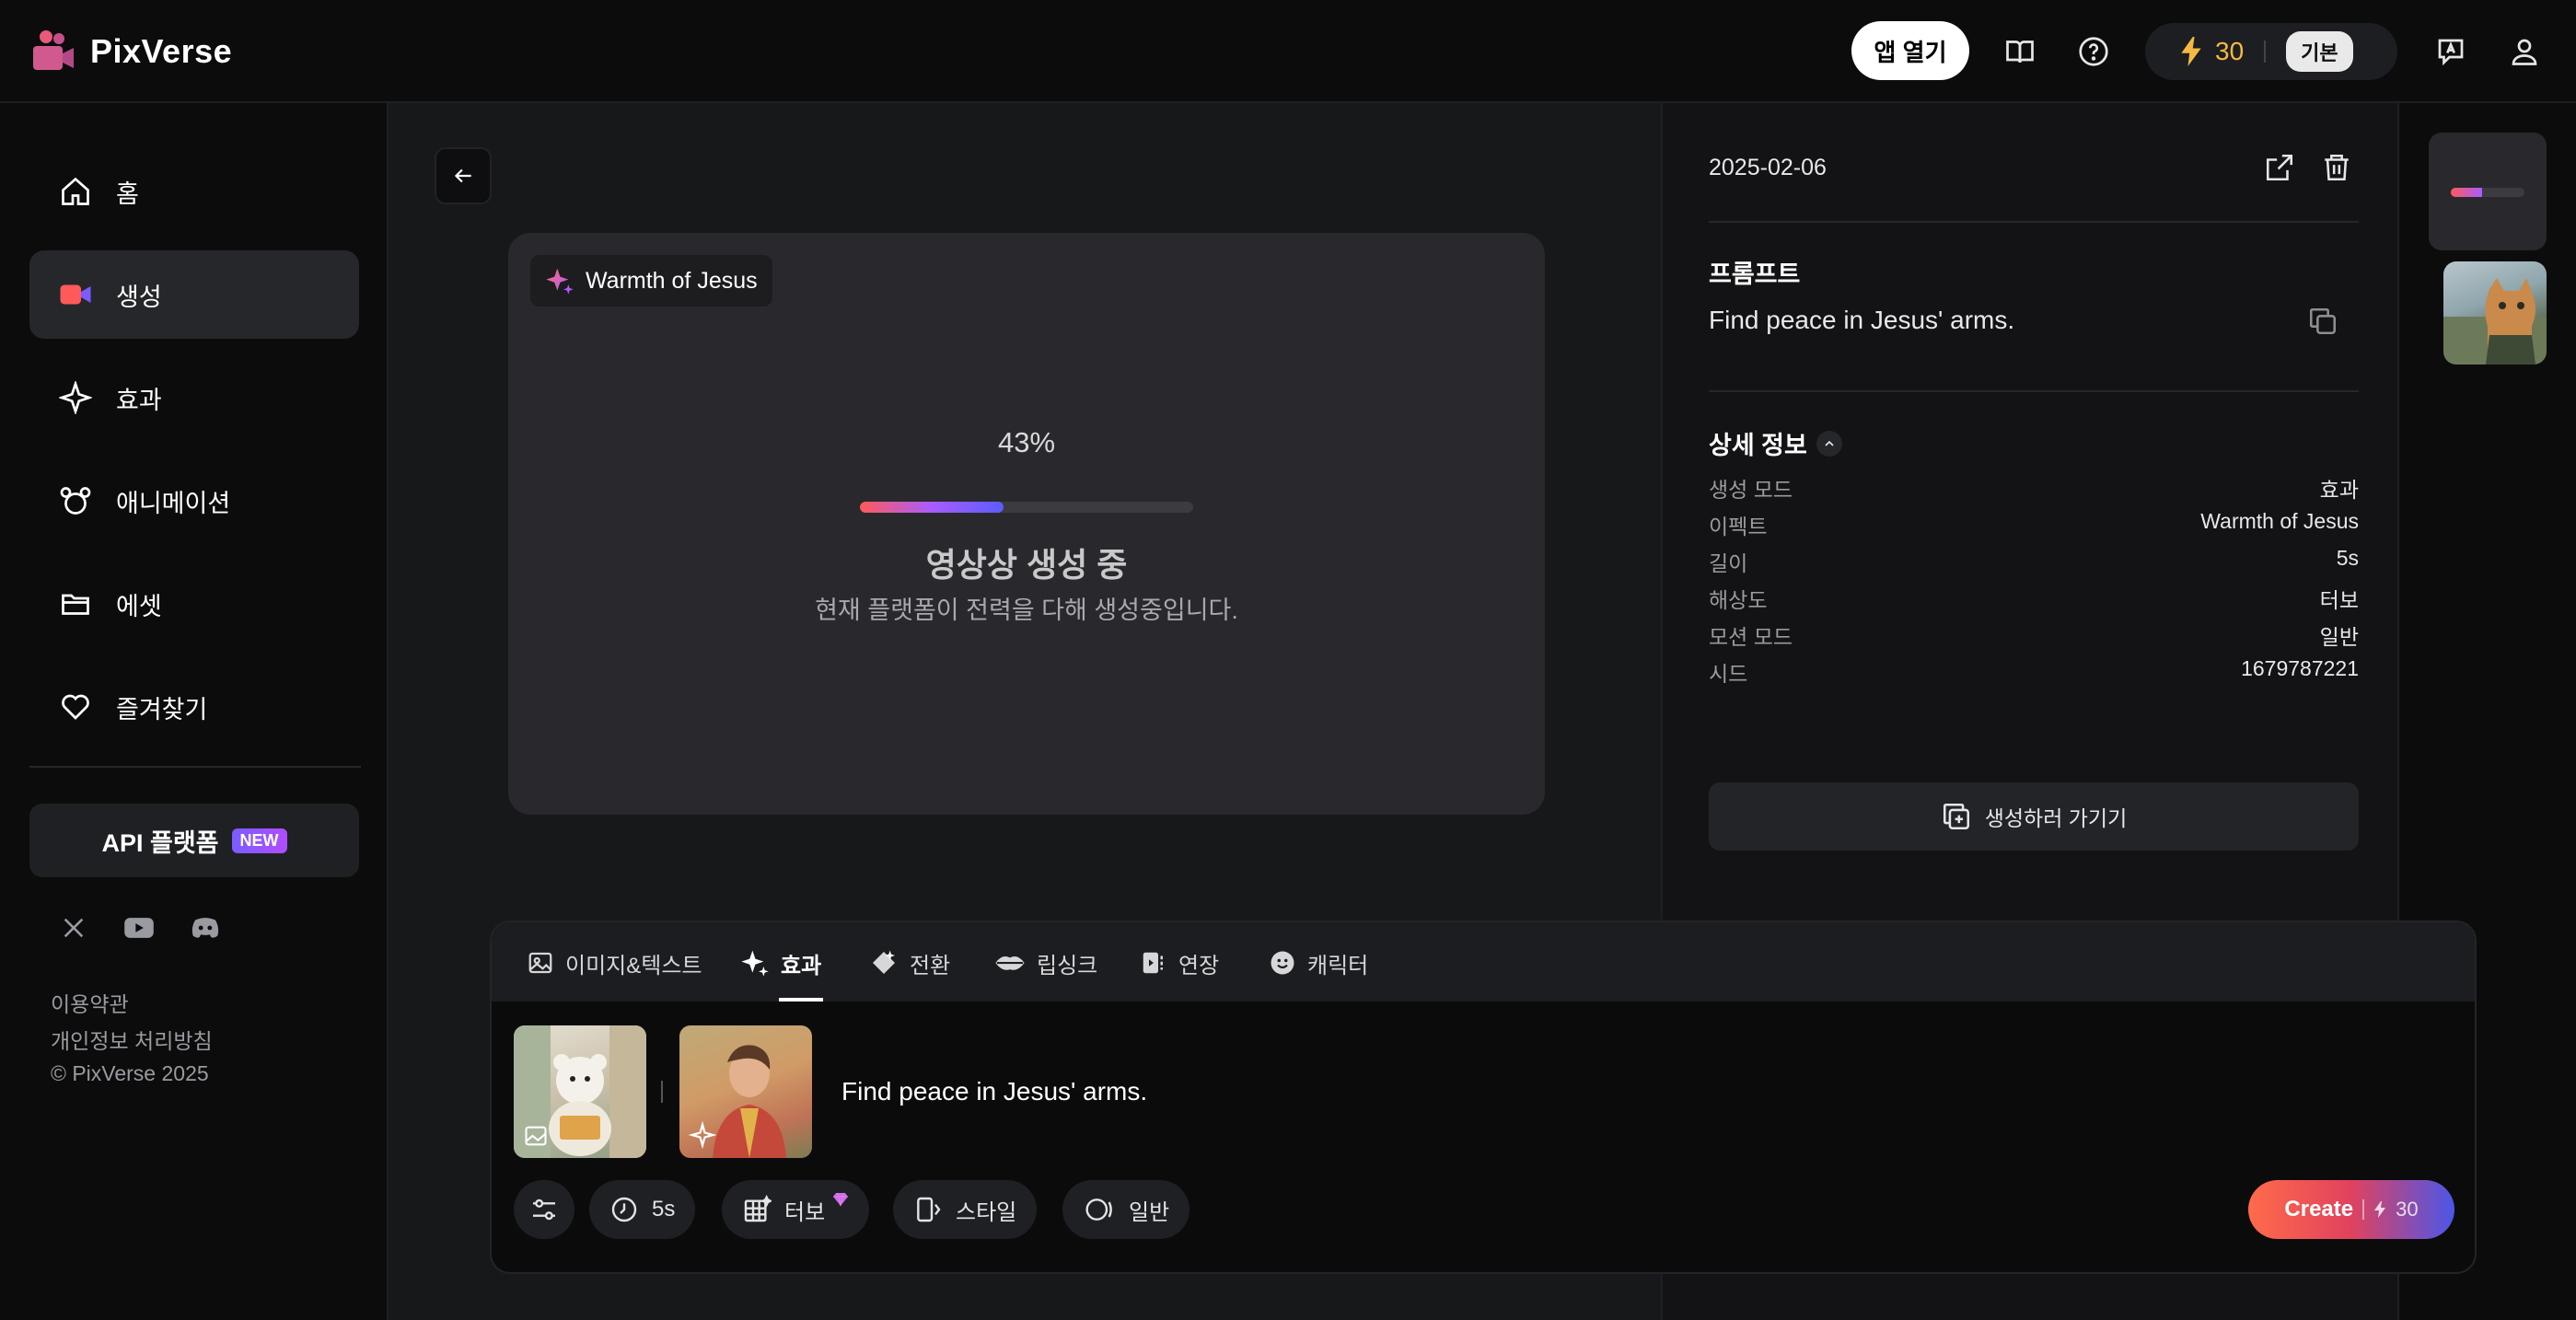  I want to click on turbo-image-icon, so click(758, 1208).